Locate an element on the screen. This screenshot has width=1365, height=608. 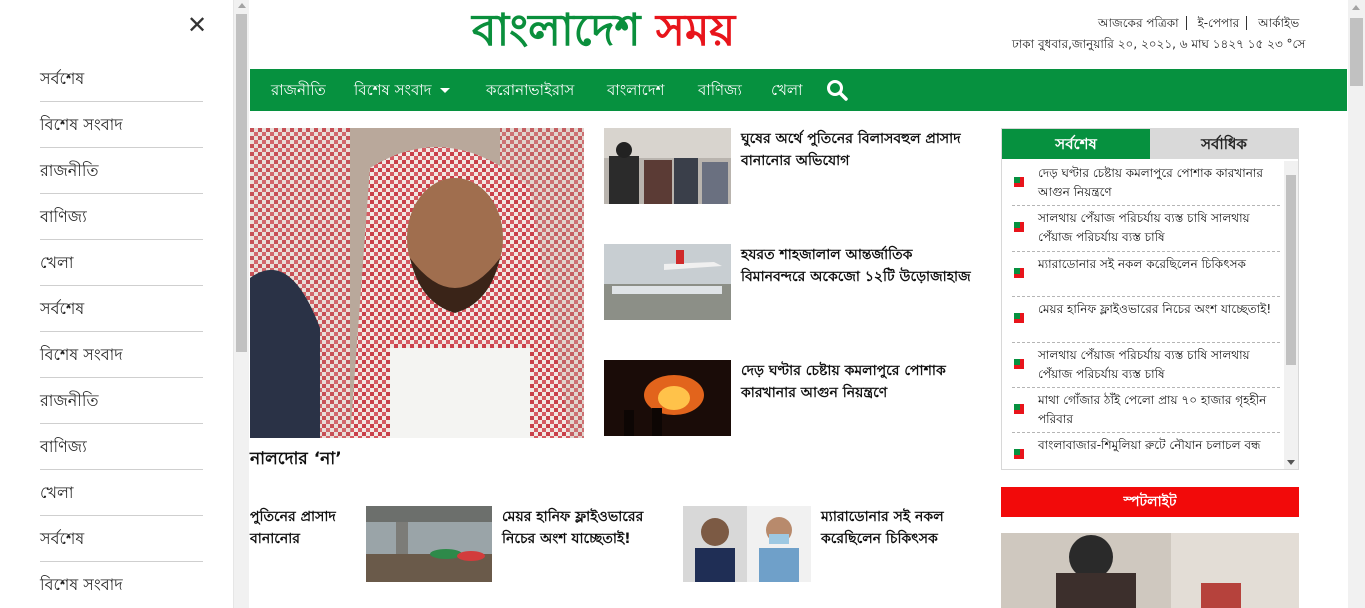
page-scroll-thumb is located at coordinates (1356, 52).